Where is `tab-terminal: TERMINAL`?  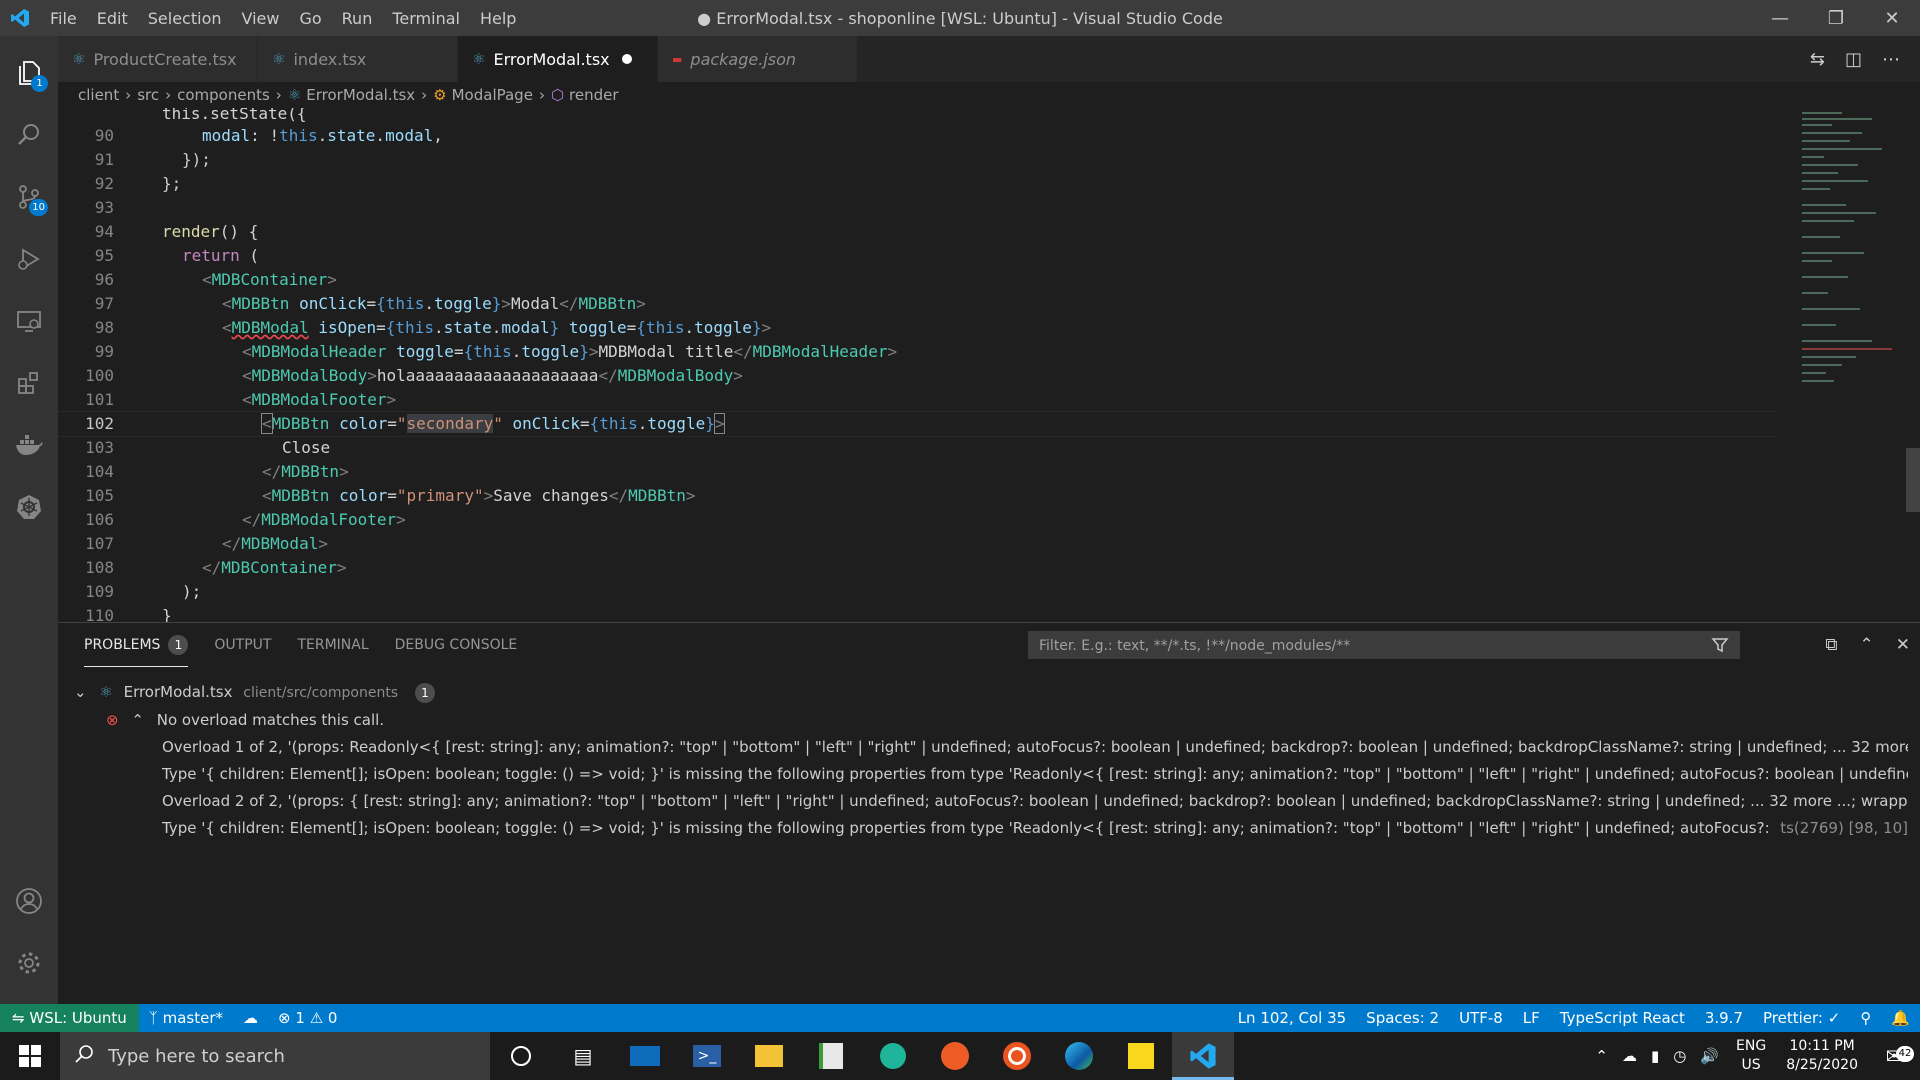 tab-terminal: TERMINAL is located at coordinates (332, 645).